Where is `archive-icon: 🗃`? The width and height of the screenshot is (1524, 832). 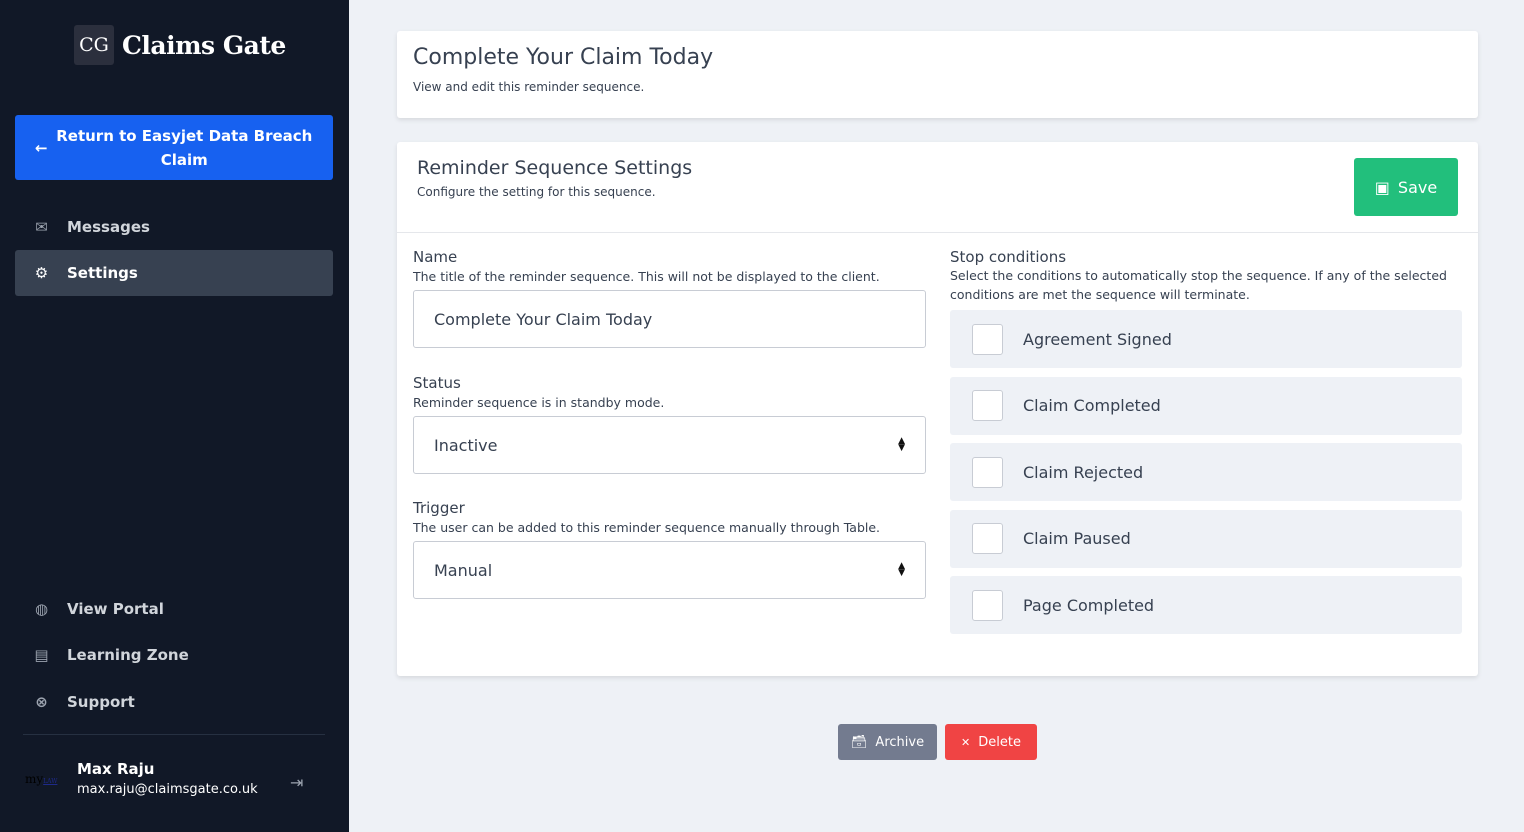
archive-icon: 🗃 is located at coordinates (859, 742).